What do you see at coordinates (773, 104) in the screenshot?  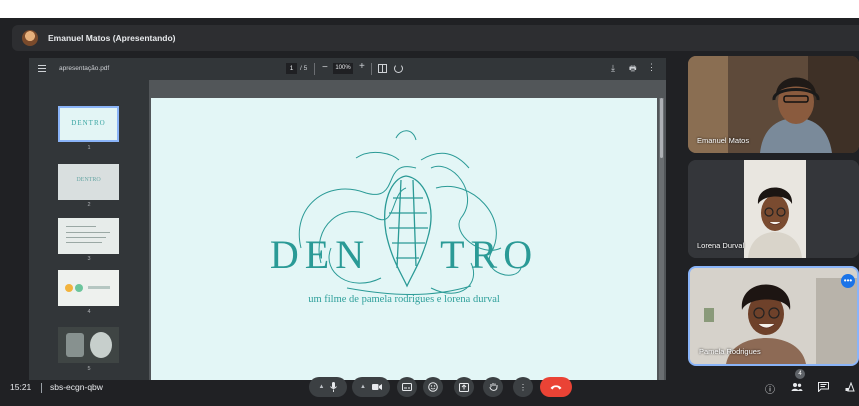 I see `participant-tile-1: Emanuel Matos` at bounding box center [773, 104].